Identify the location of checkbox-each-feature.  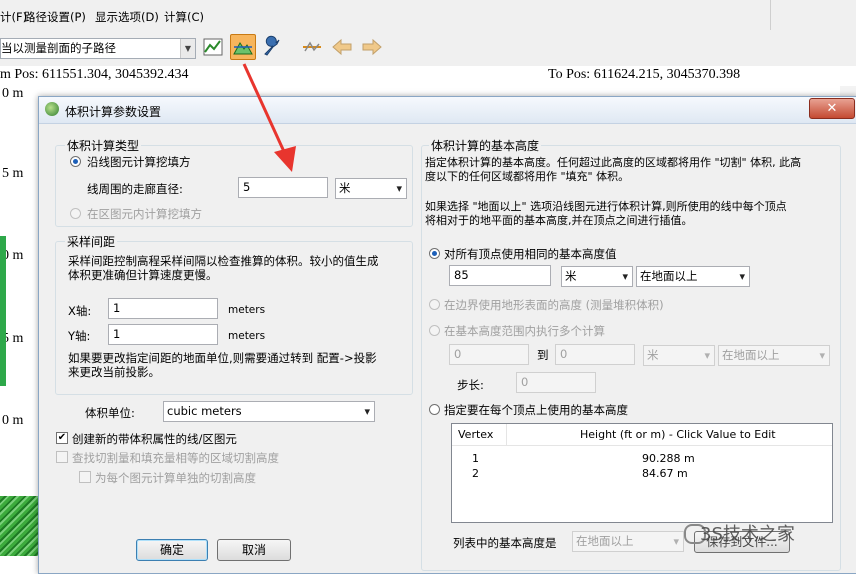
(85, 477).